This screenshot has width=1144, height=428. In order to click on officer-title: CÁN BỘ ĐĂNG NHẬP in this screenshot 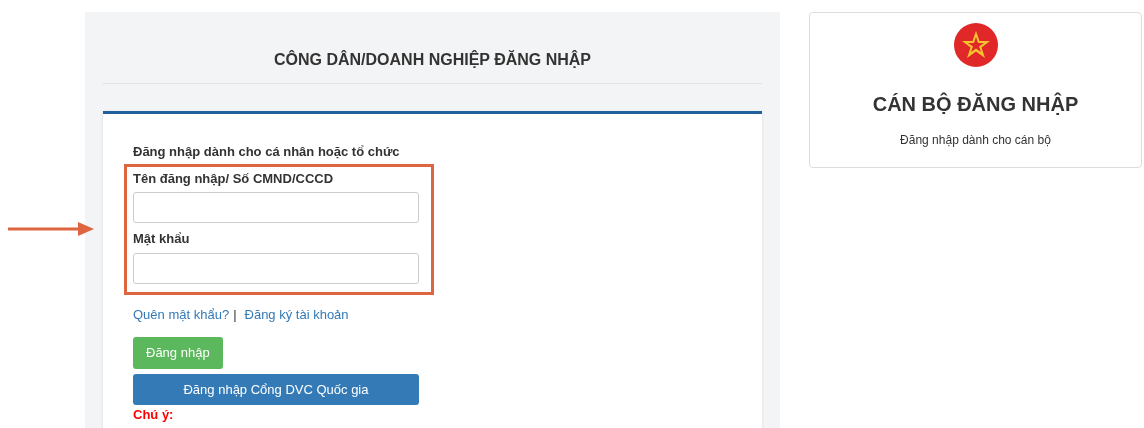, I will do `click(975, 104)`.